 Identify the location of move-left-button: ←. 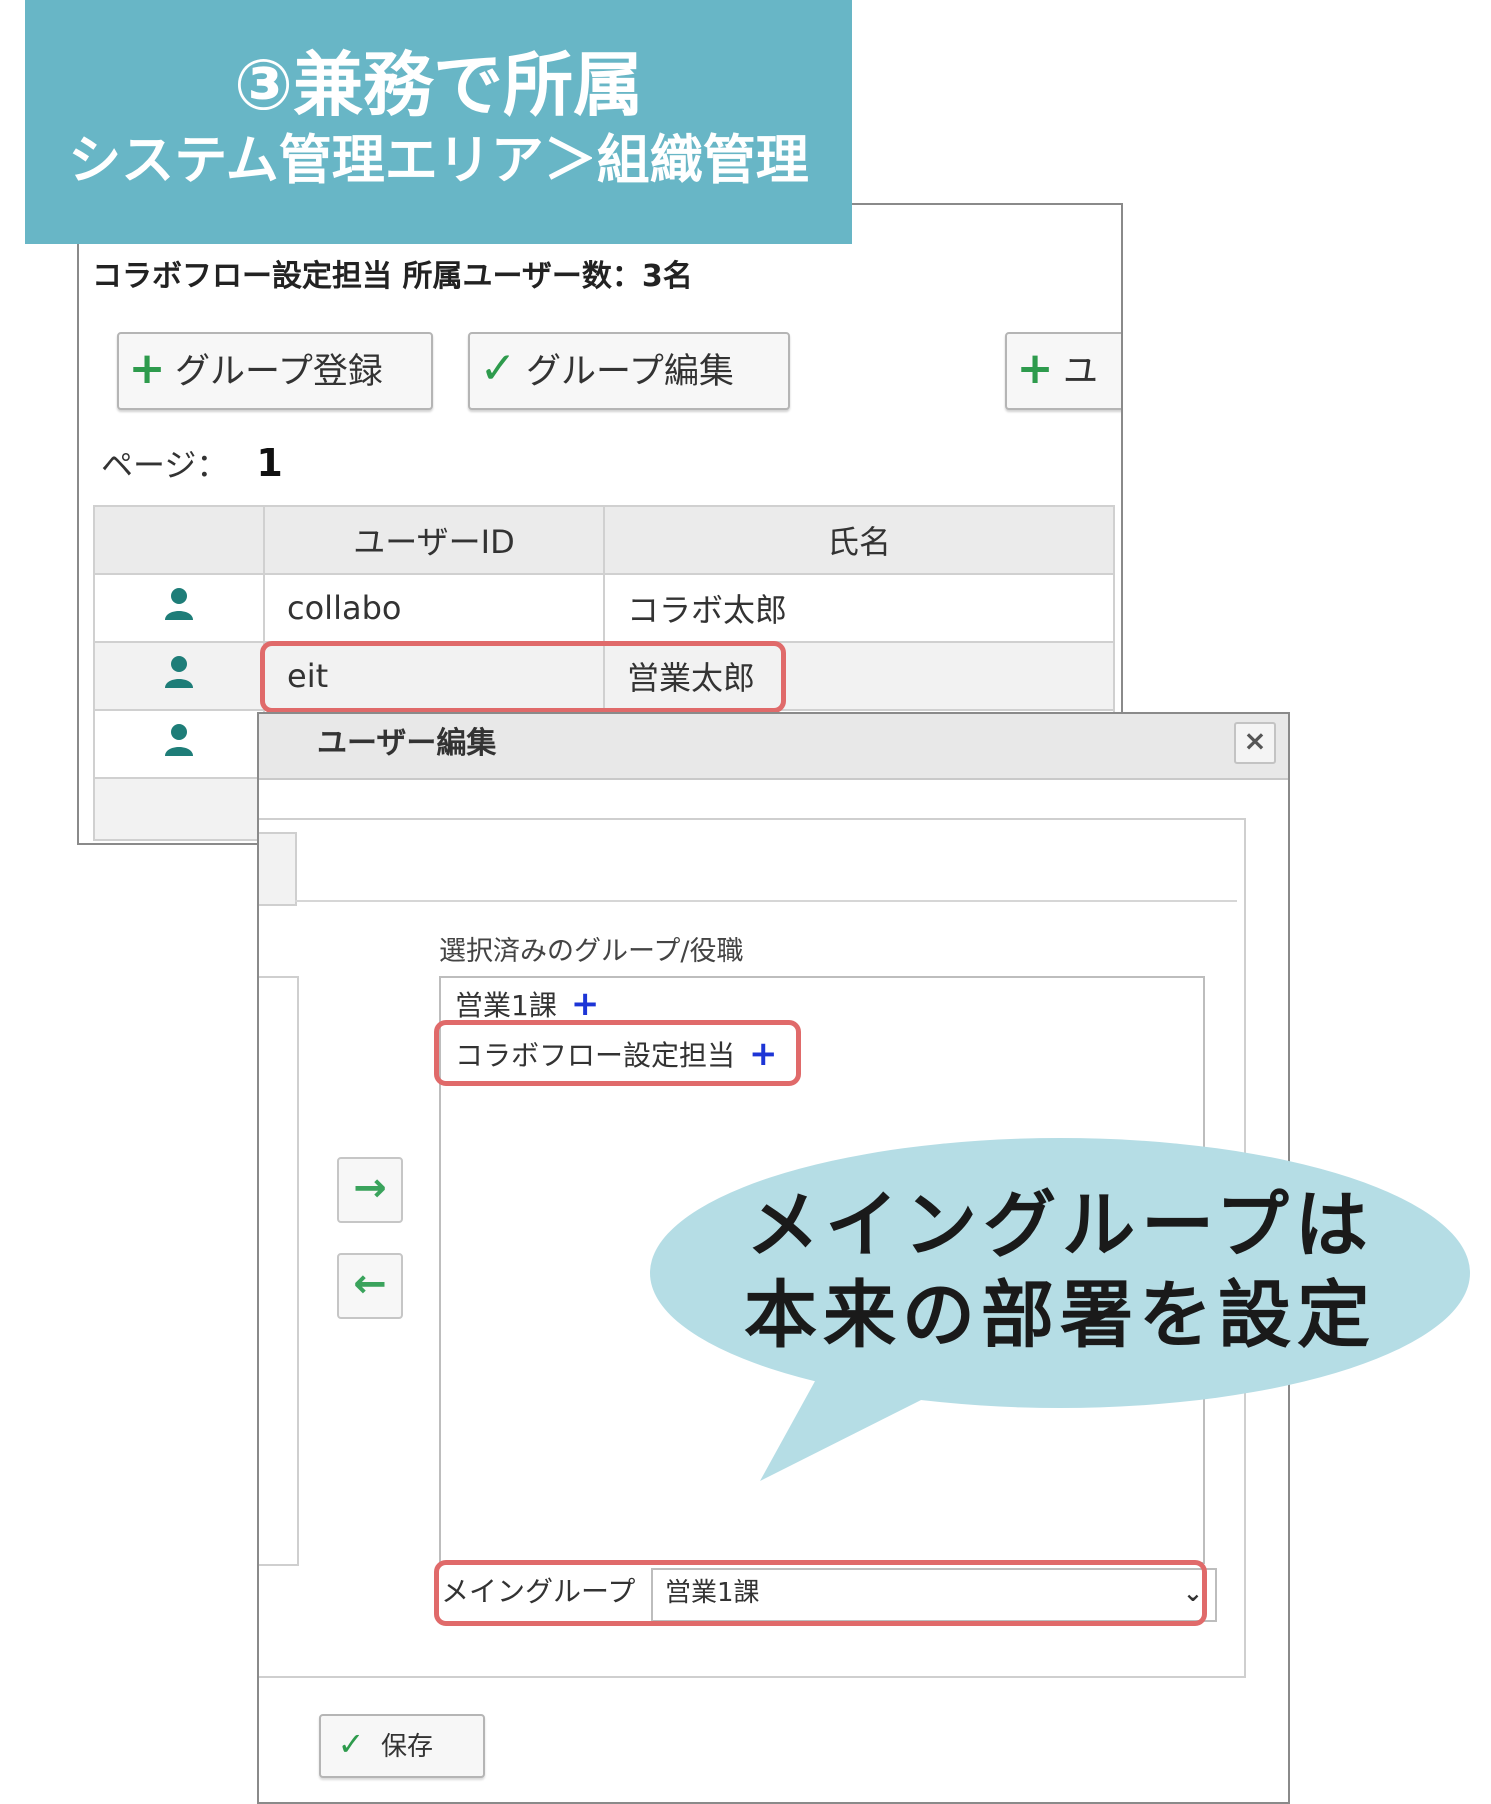
(370, 1286).